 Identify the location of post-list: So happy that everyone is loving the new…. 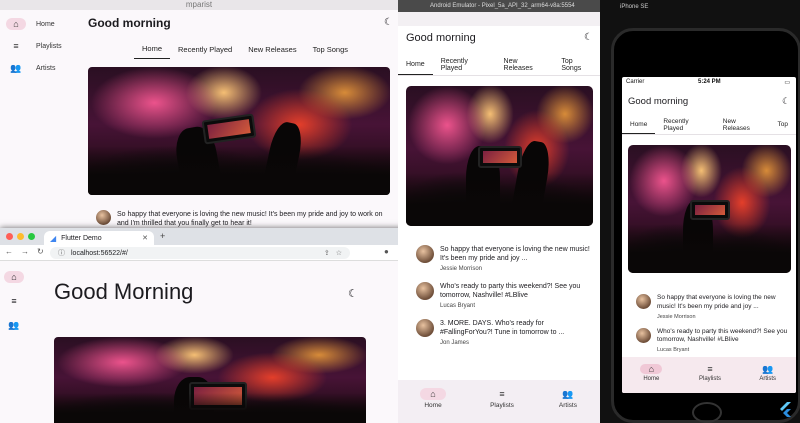
(714, 323).